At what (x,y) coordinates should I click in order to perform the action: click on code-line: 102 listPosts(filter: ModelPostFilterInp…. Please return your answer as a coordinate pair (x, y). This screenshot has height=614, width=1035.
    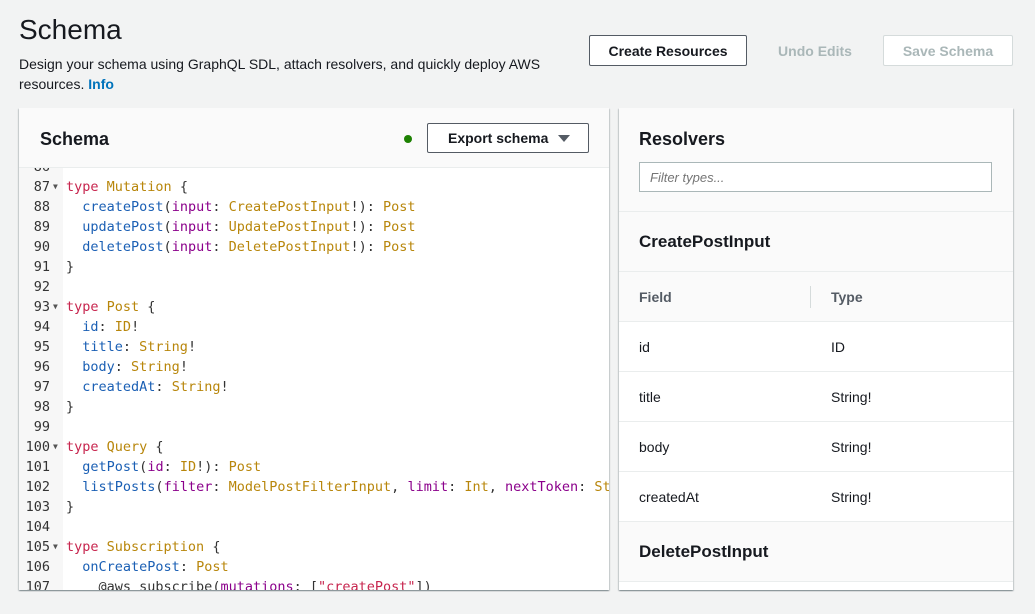
    Looking at the image, I should click on (314, 487).